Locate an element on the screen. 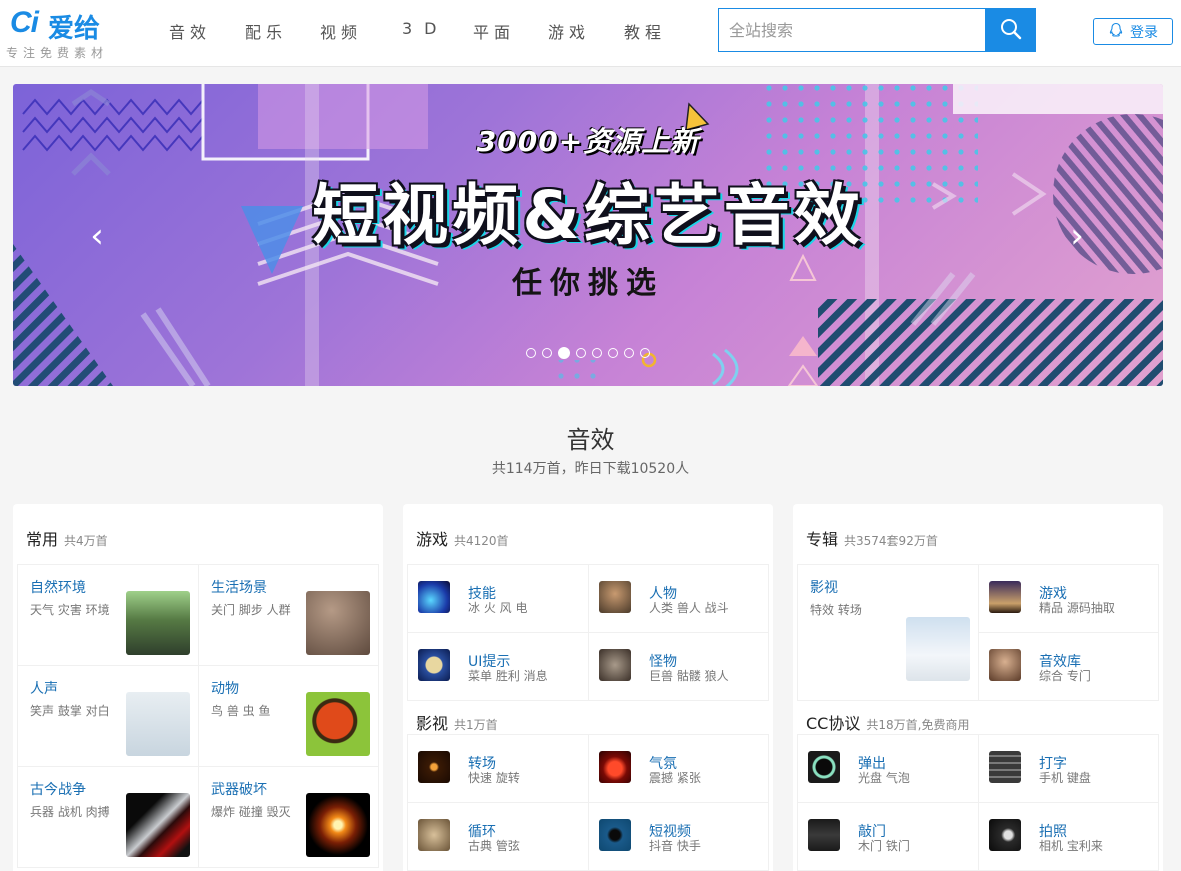 The width and height of the screenshot is (1181, 871). atmosphere-icon is located at coordinates (615, 767).